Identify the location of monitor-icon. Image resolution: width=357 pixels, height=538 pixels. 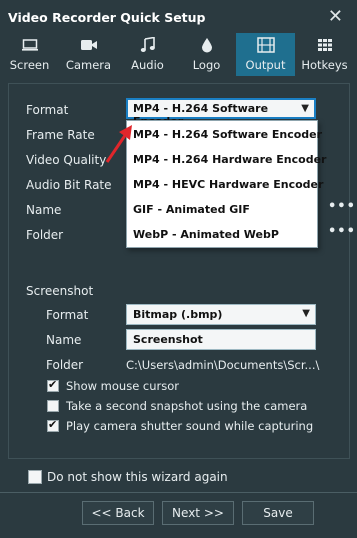
(29, 47).